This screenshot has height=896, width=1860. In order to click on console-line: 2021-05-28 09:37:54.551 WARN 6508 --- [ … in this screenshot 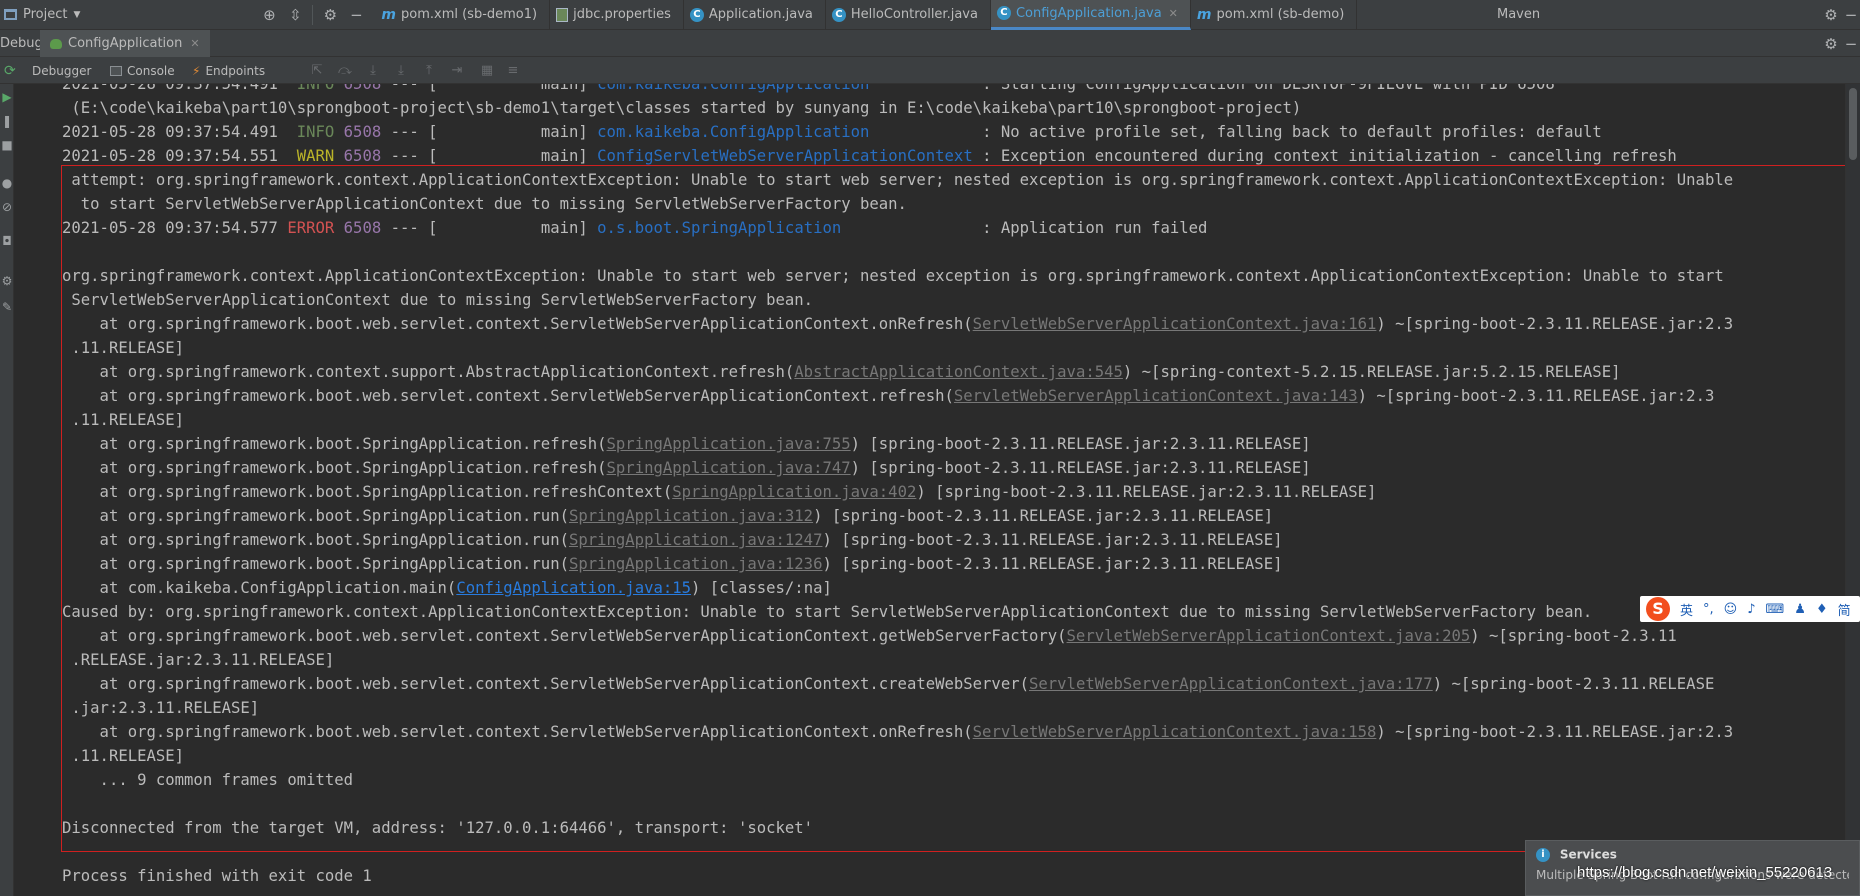, I will do `click(897, 156)`.